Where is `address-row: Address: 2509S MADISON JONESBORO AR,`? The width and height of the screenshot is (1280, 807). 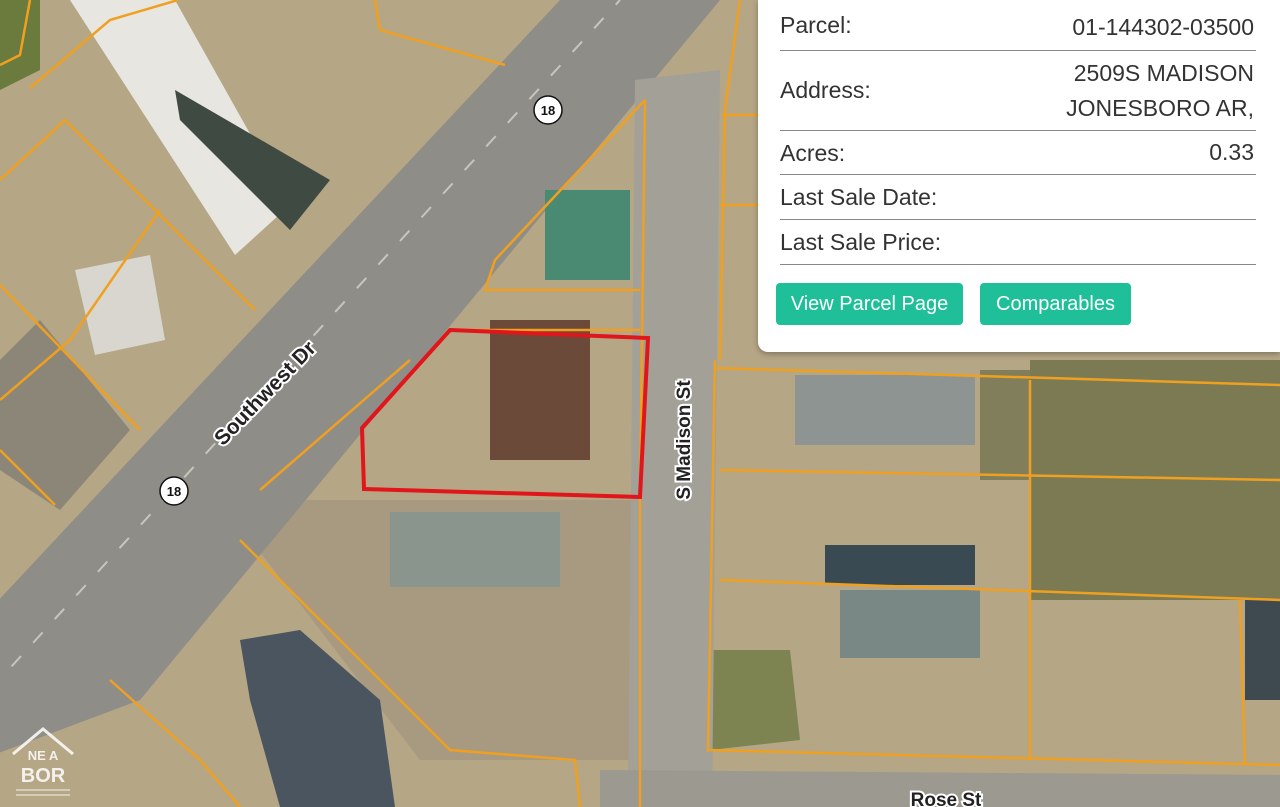
address-row: Address: 2509S MADISON JONESBORO AR, is located at coordinates (1018, 91).